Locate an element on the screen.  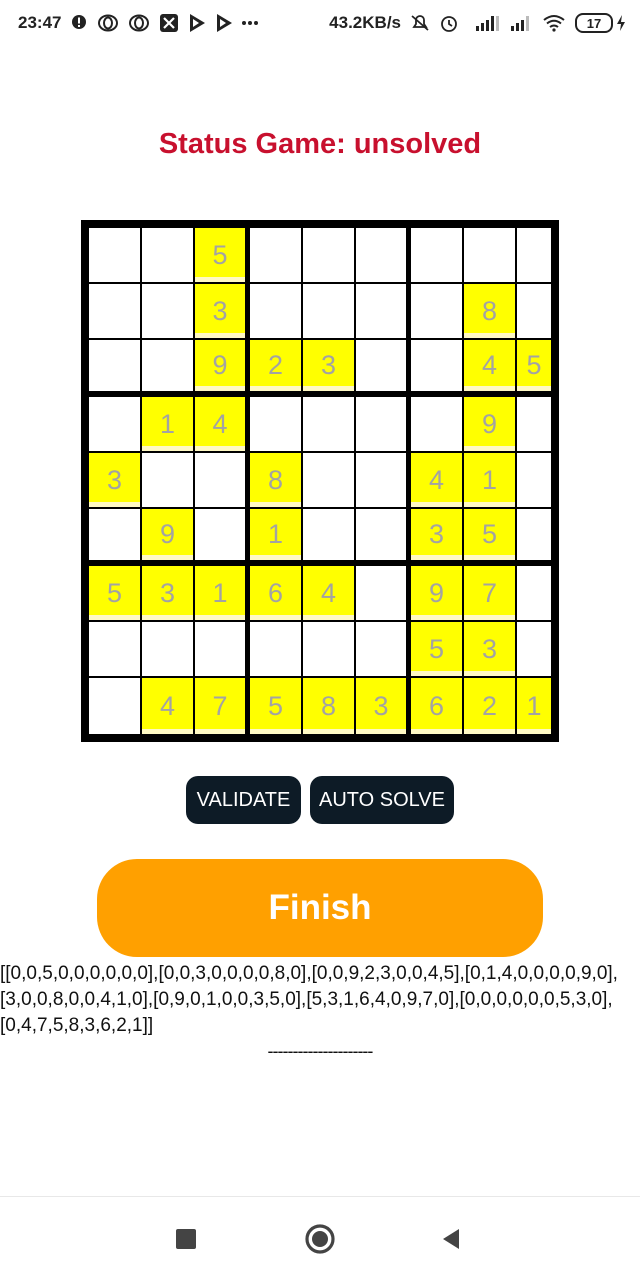
finish-button: Finish is located at coordinates (320, 908).